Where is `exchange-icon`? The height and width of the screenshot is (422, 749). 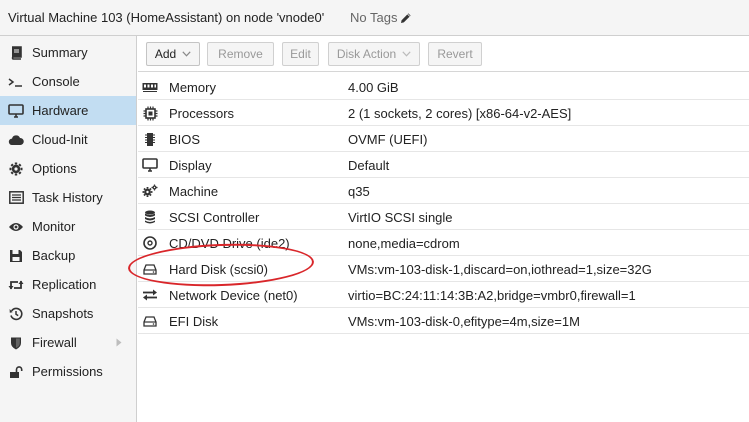 exchange-icon is located at coordinates (150, 295).